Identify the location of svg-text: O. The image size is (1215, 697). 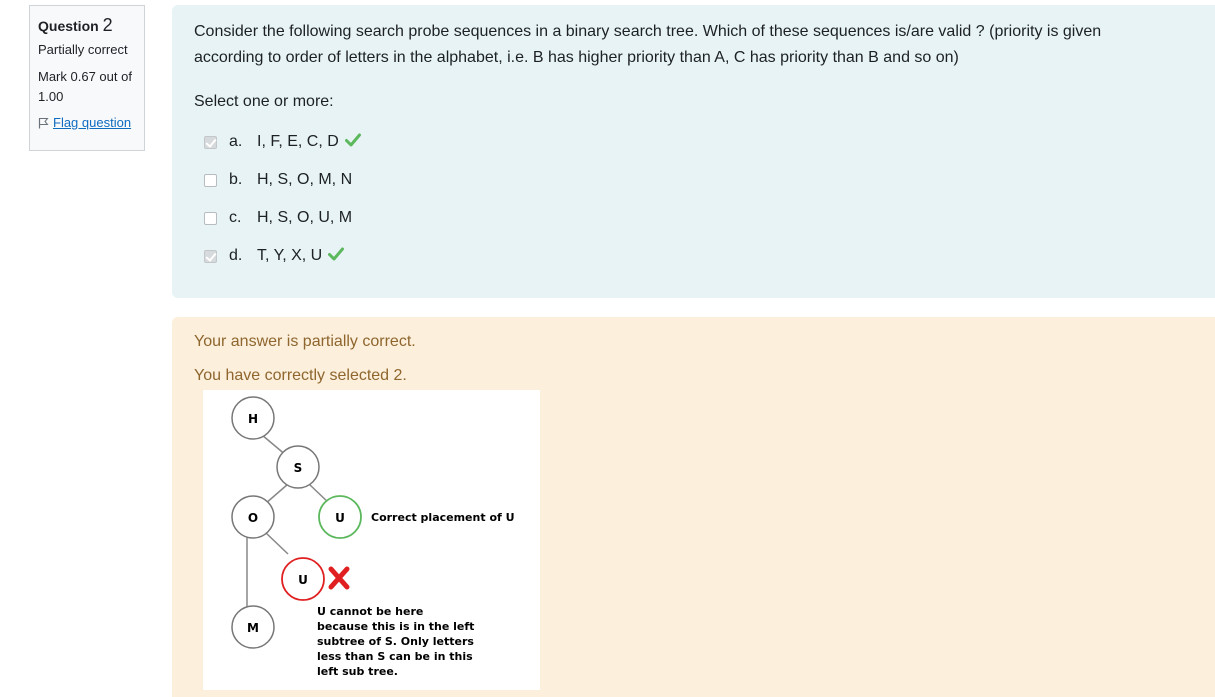
(253, 518).